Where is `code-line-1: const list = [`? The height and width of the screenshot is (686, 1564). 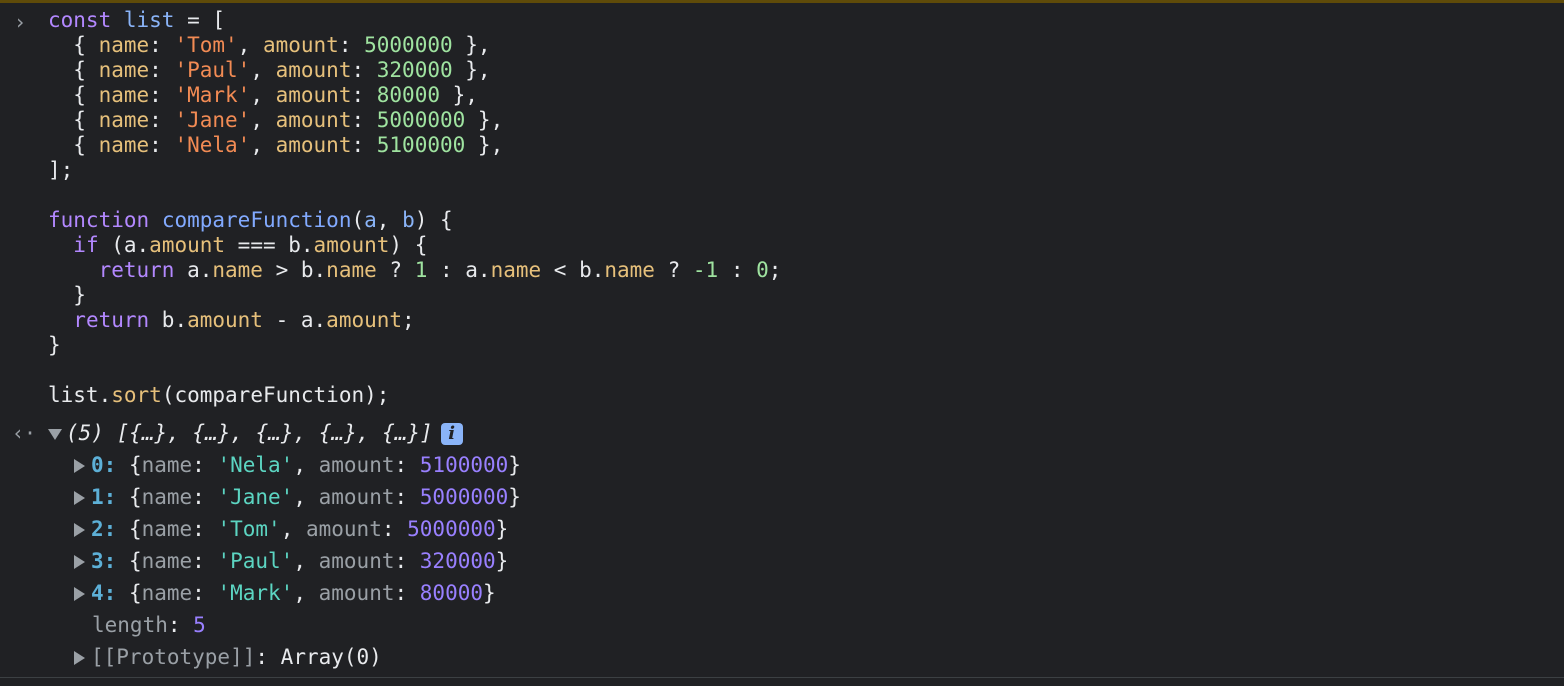
code-line-1: const list = [ is located at coordinates (137, 20).